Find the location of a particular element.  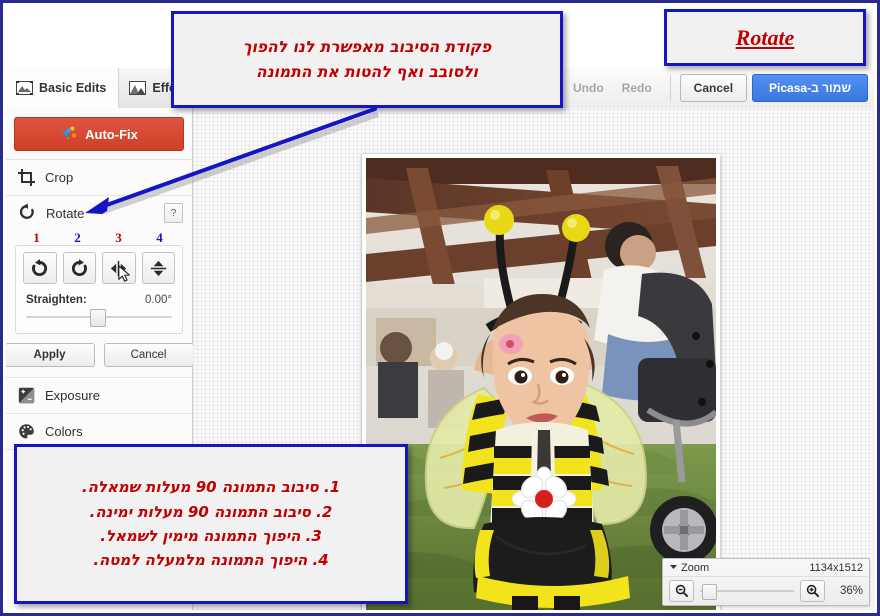

zoom-out-button is located at coordinates (681, 590).